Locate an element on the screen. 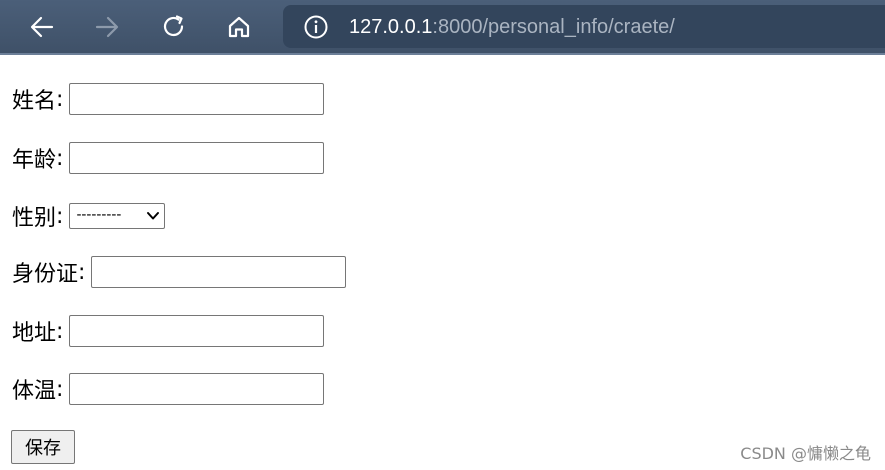 The height and width of the screenshot is (470, 885). url-host: 127.0.0.1 is located at coordinates (391, 27).